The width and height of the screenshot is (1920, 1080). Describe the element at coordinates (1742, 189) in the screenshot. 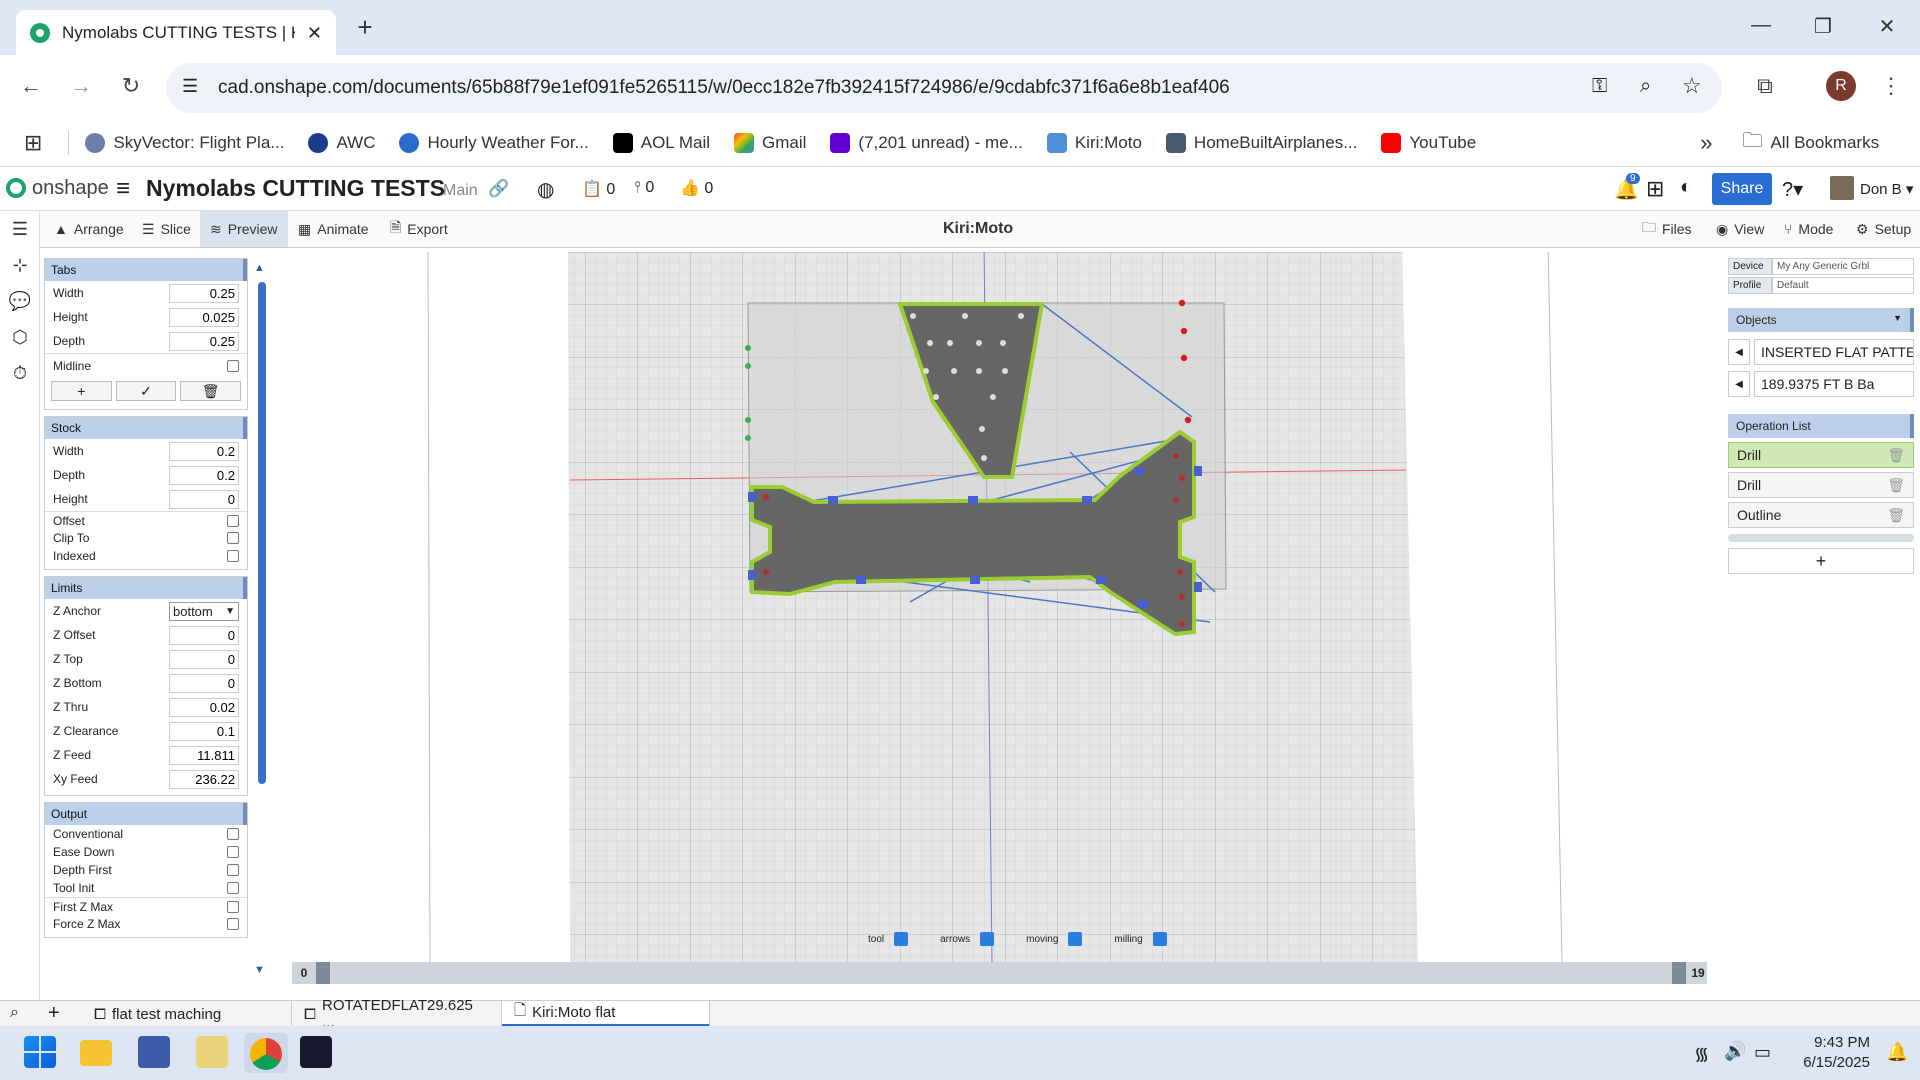

I see `share-button: Share` at that location.